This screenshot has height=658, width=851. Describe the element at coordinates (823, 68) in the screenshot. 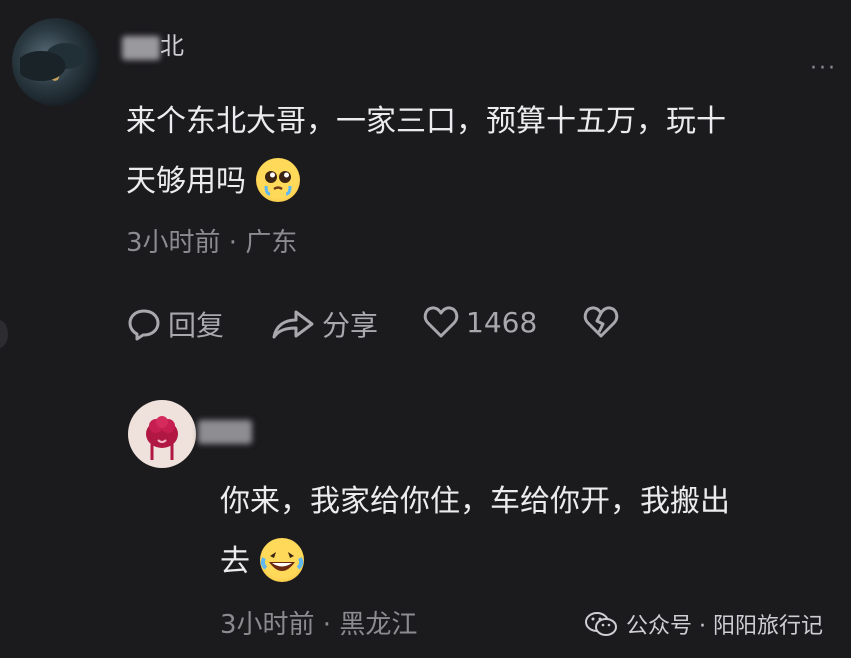

I see `more-options-button: ···` at that location.